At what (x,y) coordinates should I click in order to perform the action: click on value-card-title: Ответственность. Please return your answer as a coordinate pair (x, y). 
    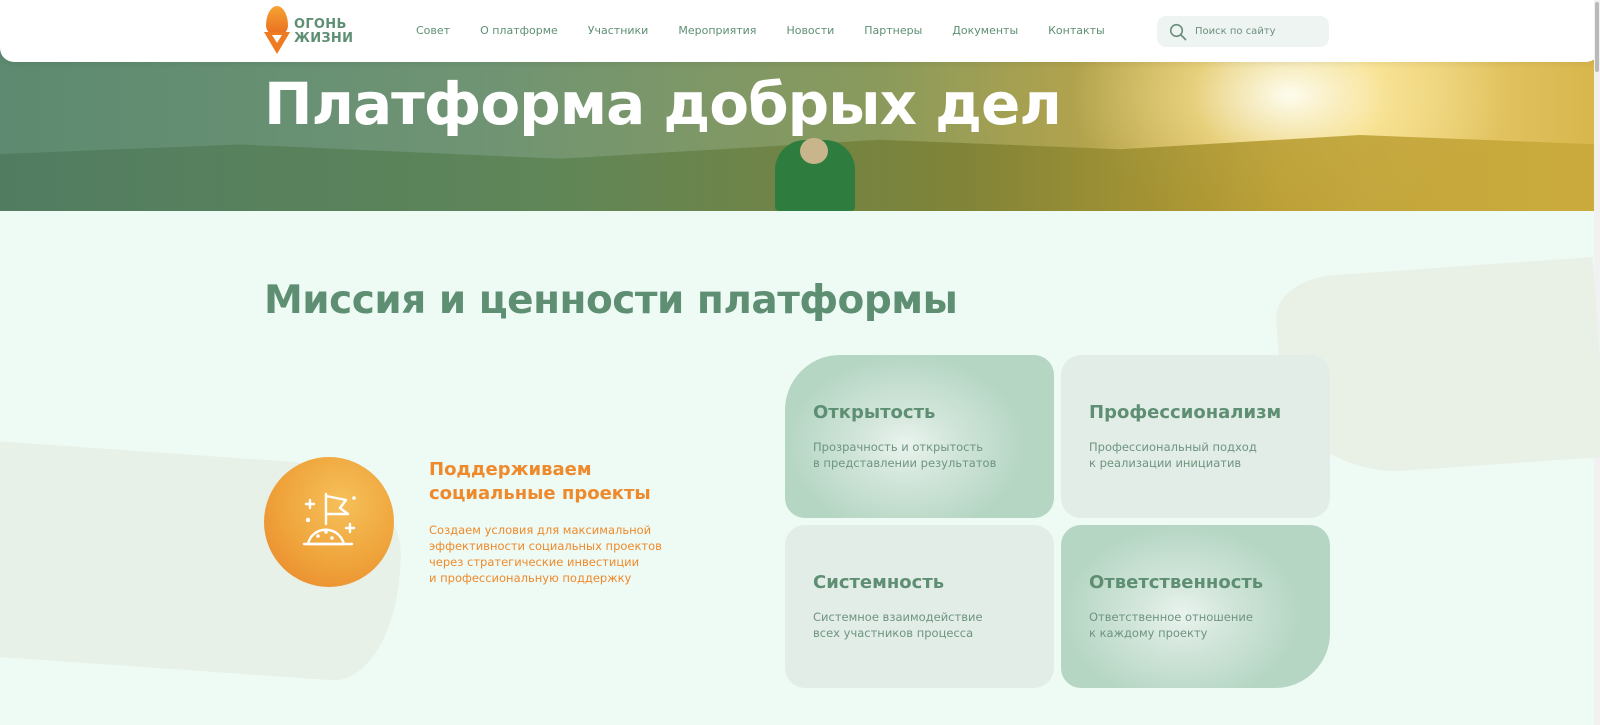
    Looking at the image, I should click on (1176, 582).